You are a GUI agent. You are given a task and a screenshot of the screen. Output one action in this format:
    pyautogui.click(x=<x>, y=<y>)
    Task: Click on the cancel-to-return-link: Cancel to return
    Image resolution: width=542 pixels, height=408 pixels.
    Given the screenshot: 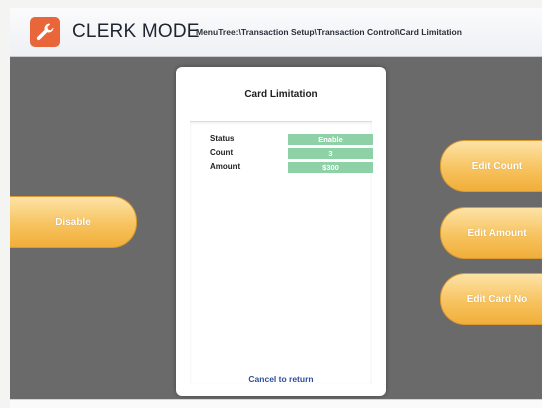 What is the action you would take?
    pyautogui.click(x=281, y=379)
    